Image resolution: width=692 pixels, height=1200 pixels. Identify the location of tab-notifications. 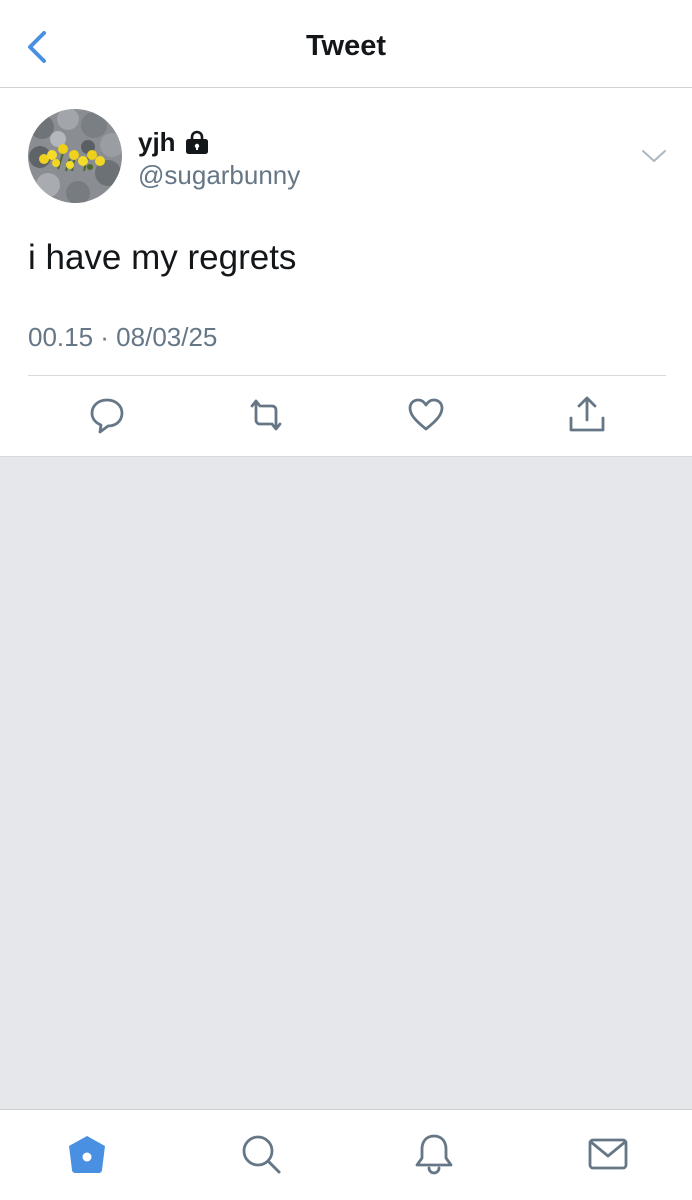
(434, 1154).